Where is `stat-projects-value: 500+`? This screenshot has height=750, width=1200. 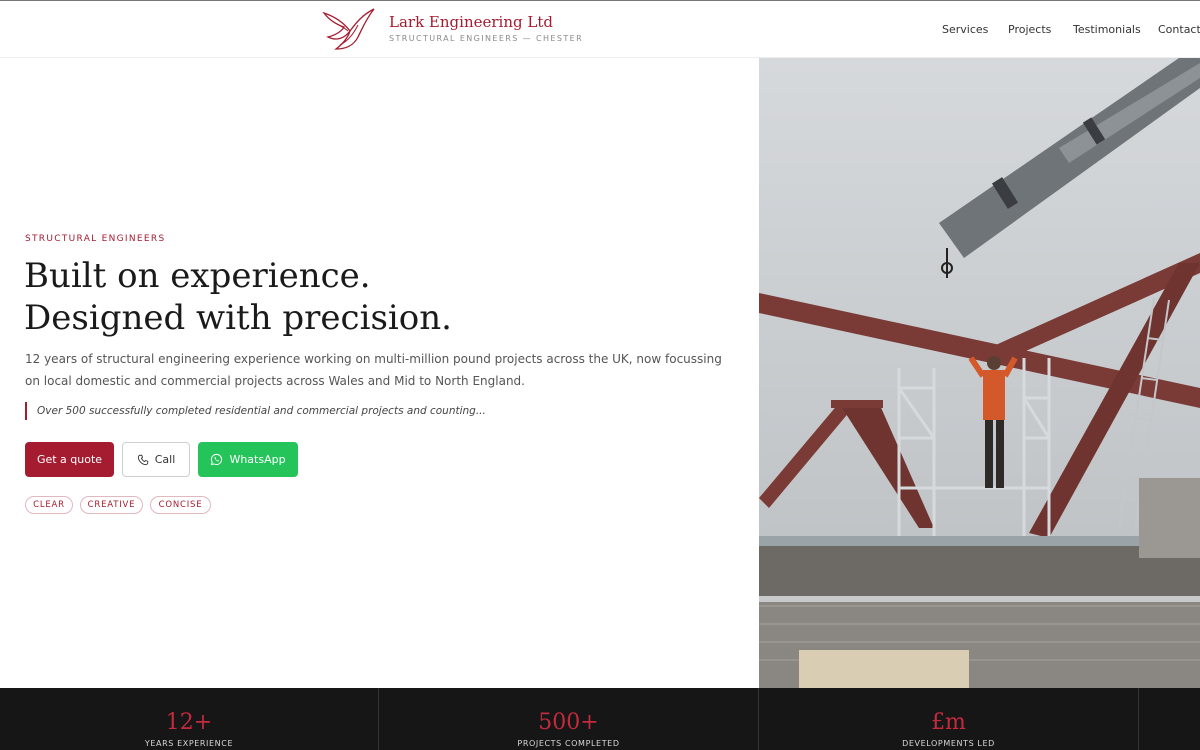 stat-projects-value: 500+ is located at coordinates (568, 722).